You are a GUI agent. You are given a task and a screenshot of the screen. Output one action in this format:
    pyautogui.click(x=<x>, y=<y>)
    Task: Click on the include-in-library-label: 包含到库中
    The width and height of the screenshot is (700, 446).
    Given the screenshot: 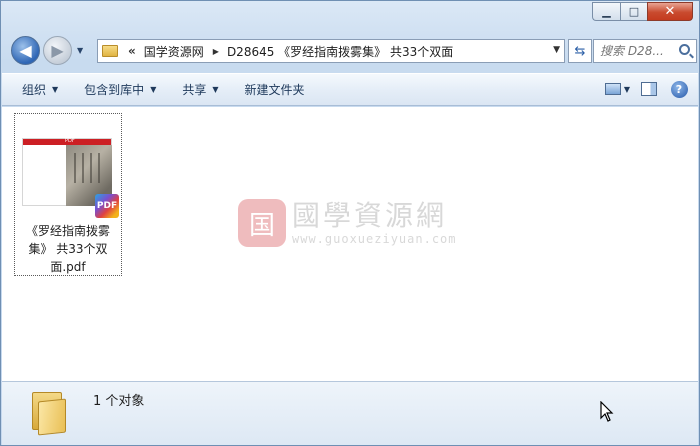 What is the action you would take?
    pyautogui.click(x=114, y=90)
    